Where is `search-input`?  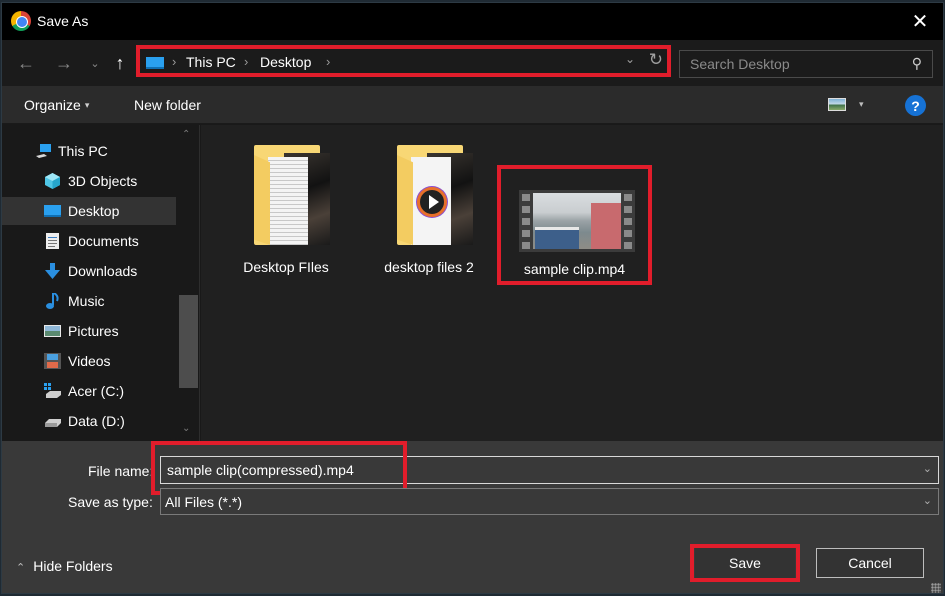
search-input is located at coordinates (790, 64).